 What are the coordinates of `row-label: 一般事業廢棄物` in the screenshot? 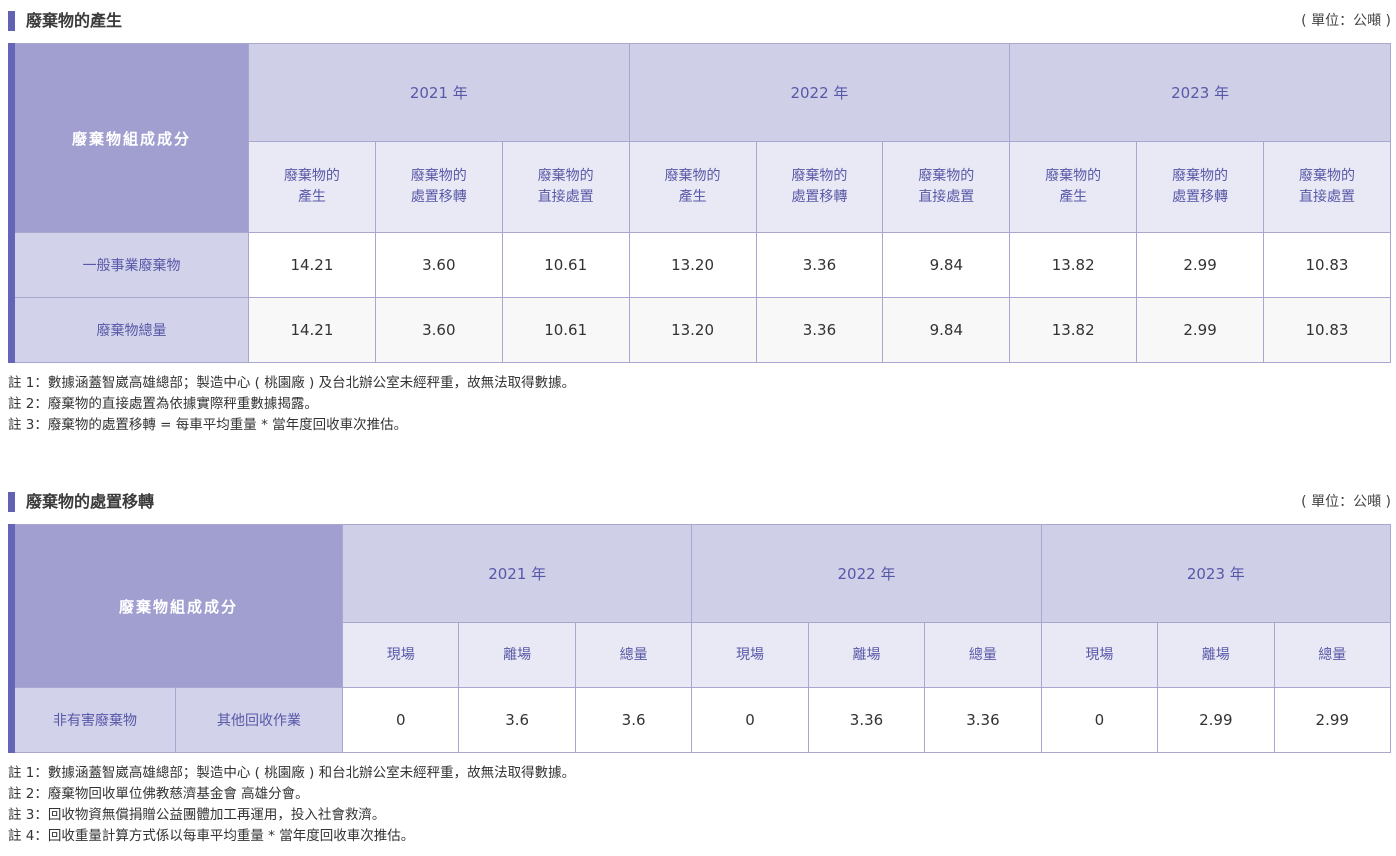 It's located at (130, 265).